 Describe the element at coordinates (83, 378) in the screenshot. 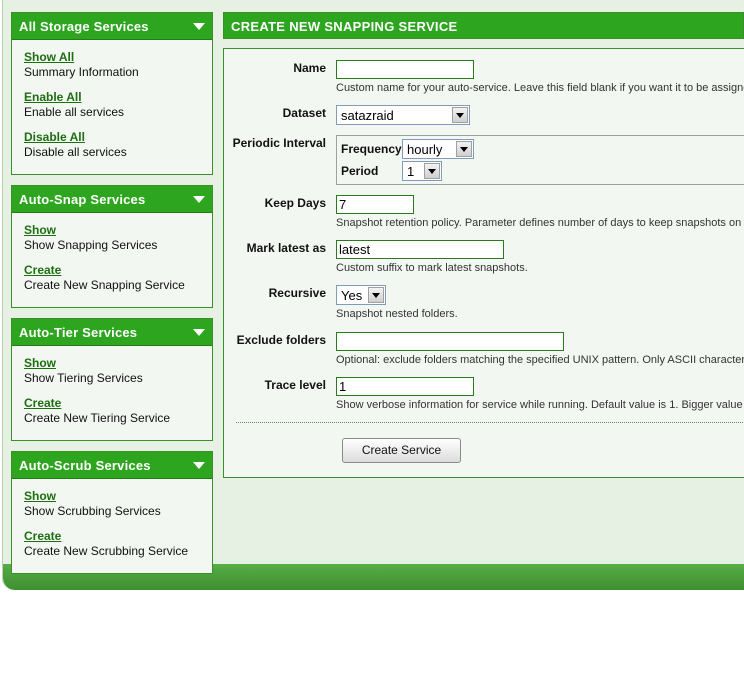

I see `item-description: Show Tiering Services` at that location.